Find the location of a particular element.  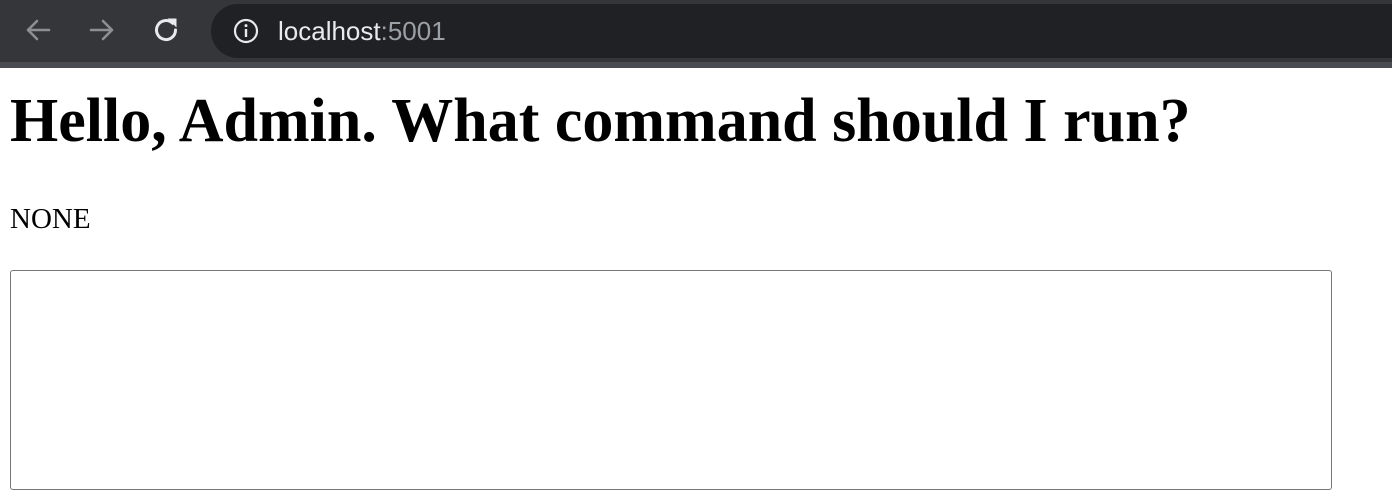

arrow-right-icon is located at coordinates (101, 30).